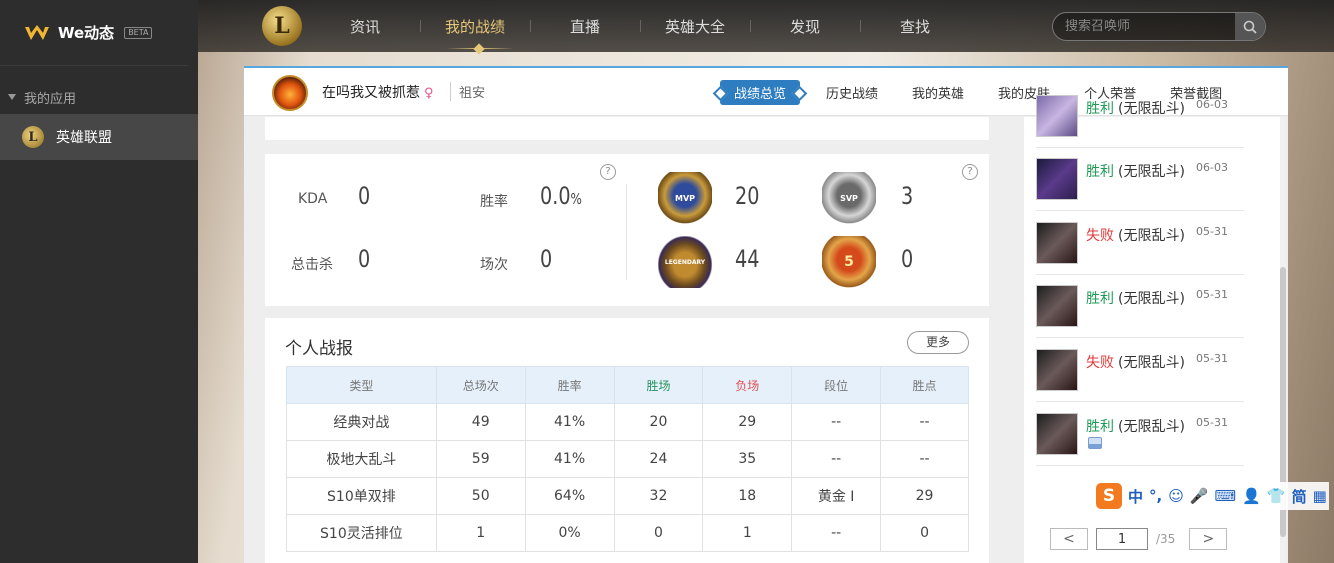 This screenshot has height=563, width=1334. I want to click on cell: 49, so click(480, 422).